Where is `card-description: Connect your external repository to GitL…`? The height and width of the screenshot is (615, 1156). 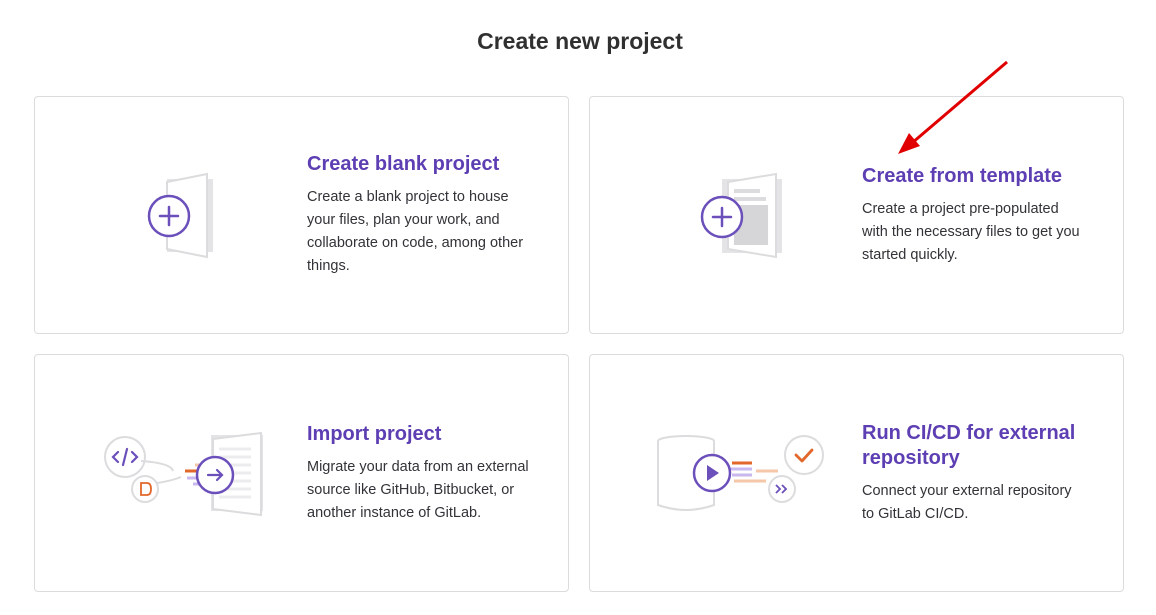
card-description: Connect your external repository to GitL… is located at coordinates (967, 502).